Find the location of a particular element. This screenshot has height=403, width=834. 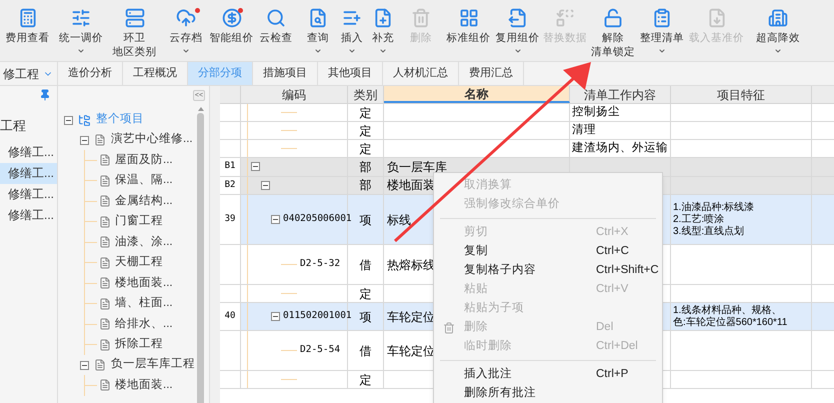

code-cell-text: 011502001001 is located at coordinates (317, 316).